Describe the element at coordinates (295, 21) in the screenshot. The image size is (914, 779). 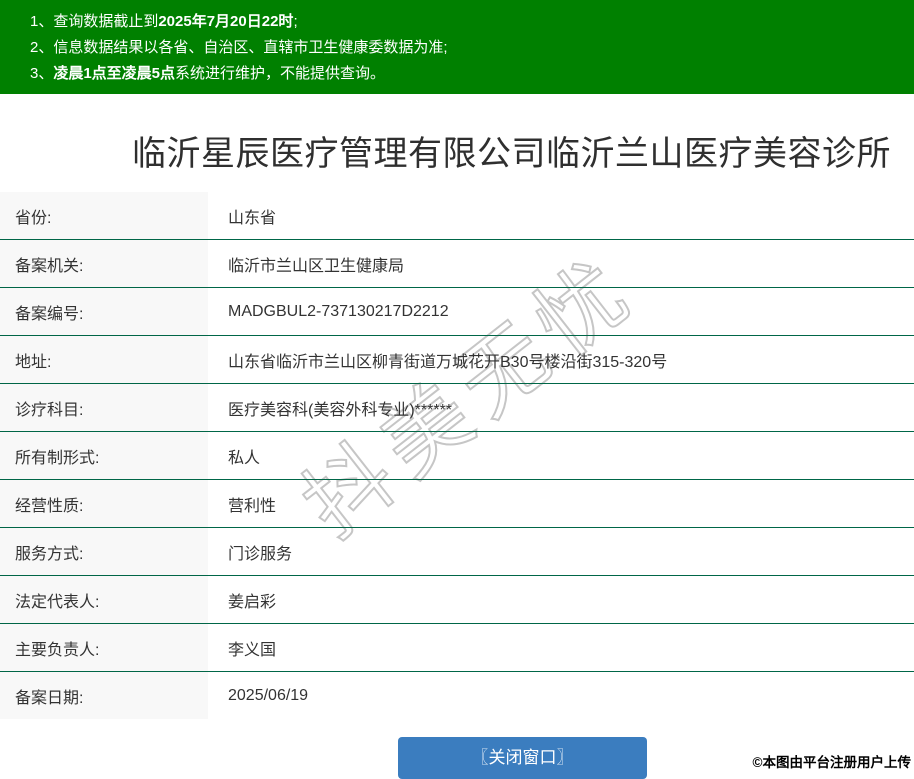
I see `notice-line-1-tail: ;` at that location.